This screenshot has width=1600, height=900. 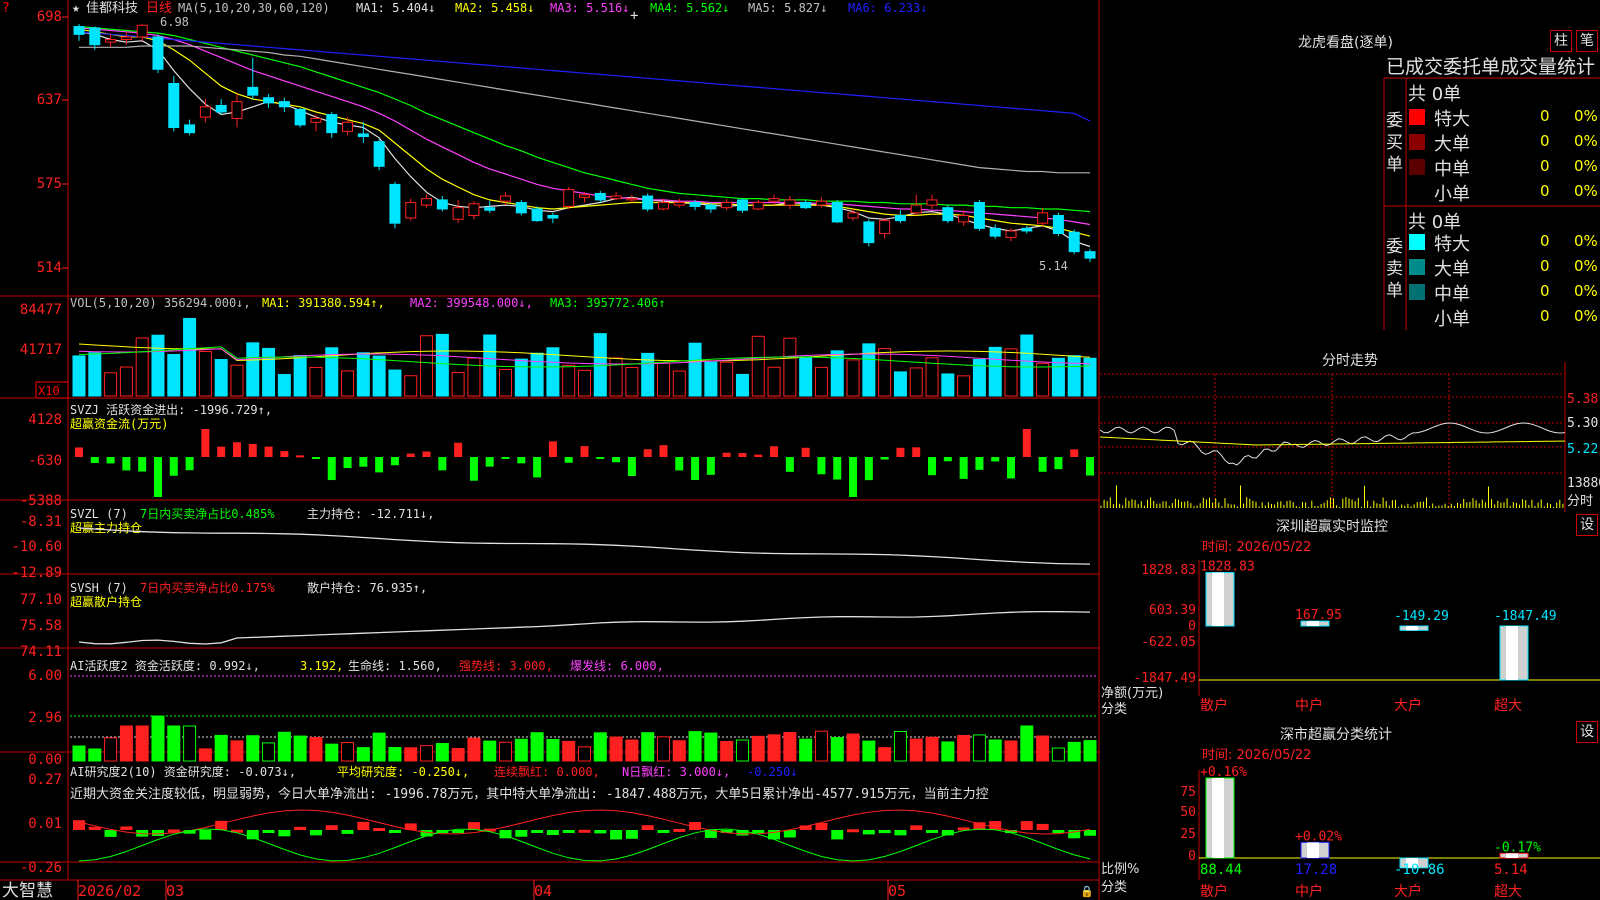 What do you see at coordinates (1318, 836) in the screenshot?
I see `sz-class-change-label: +0.02%` at bounding box center [1318, 836].